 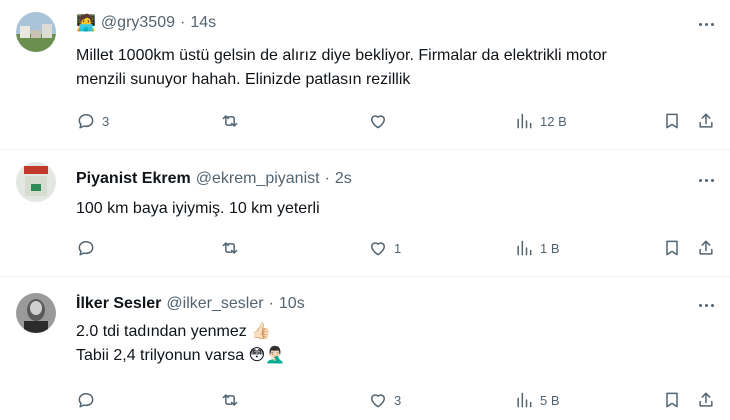 I want to click on timestamp: 10s, so click(x=292, y=304).